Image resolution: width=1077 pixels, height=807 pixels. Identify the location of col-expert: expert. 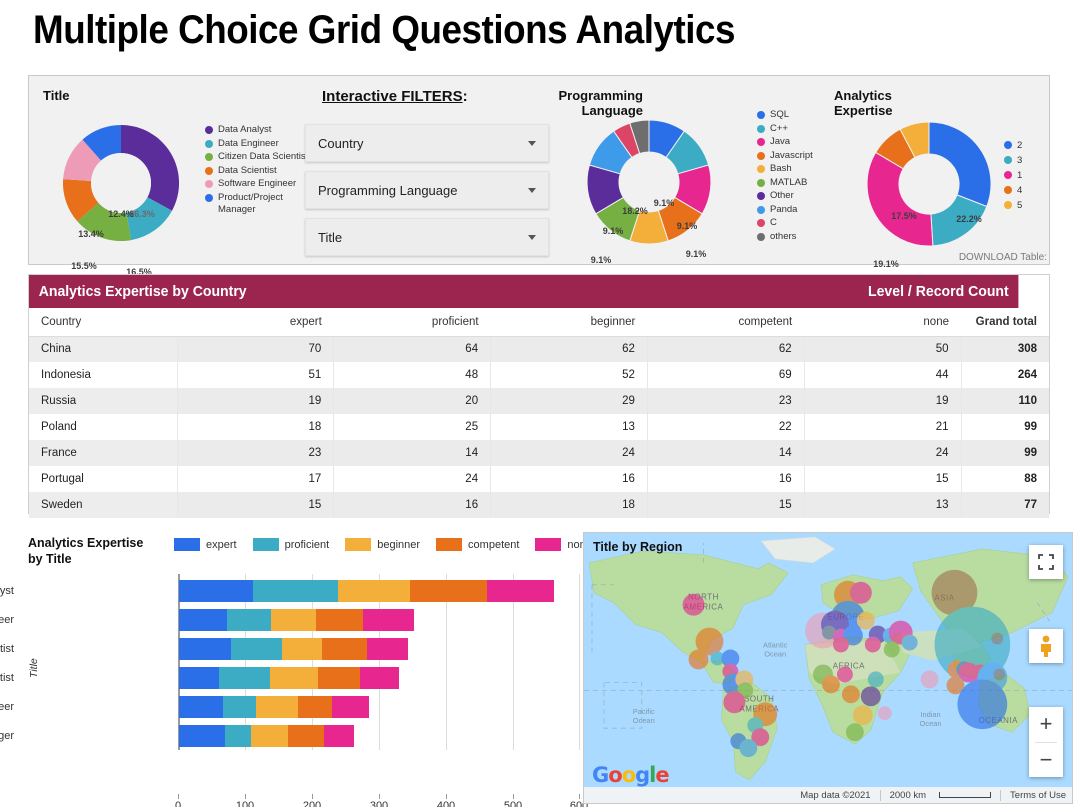
(255, 322).